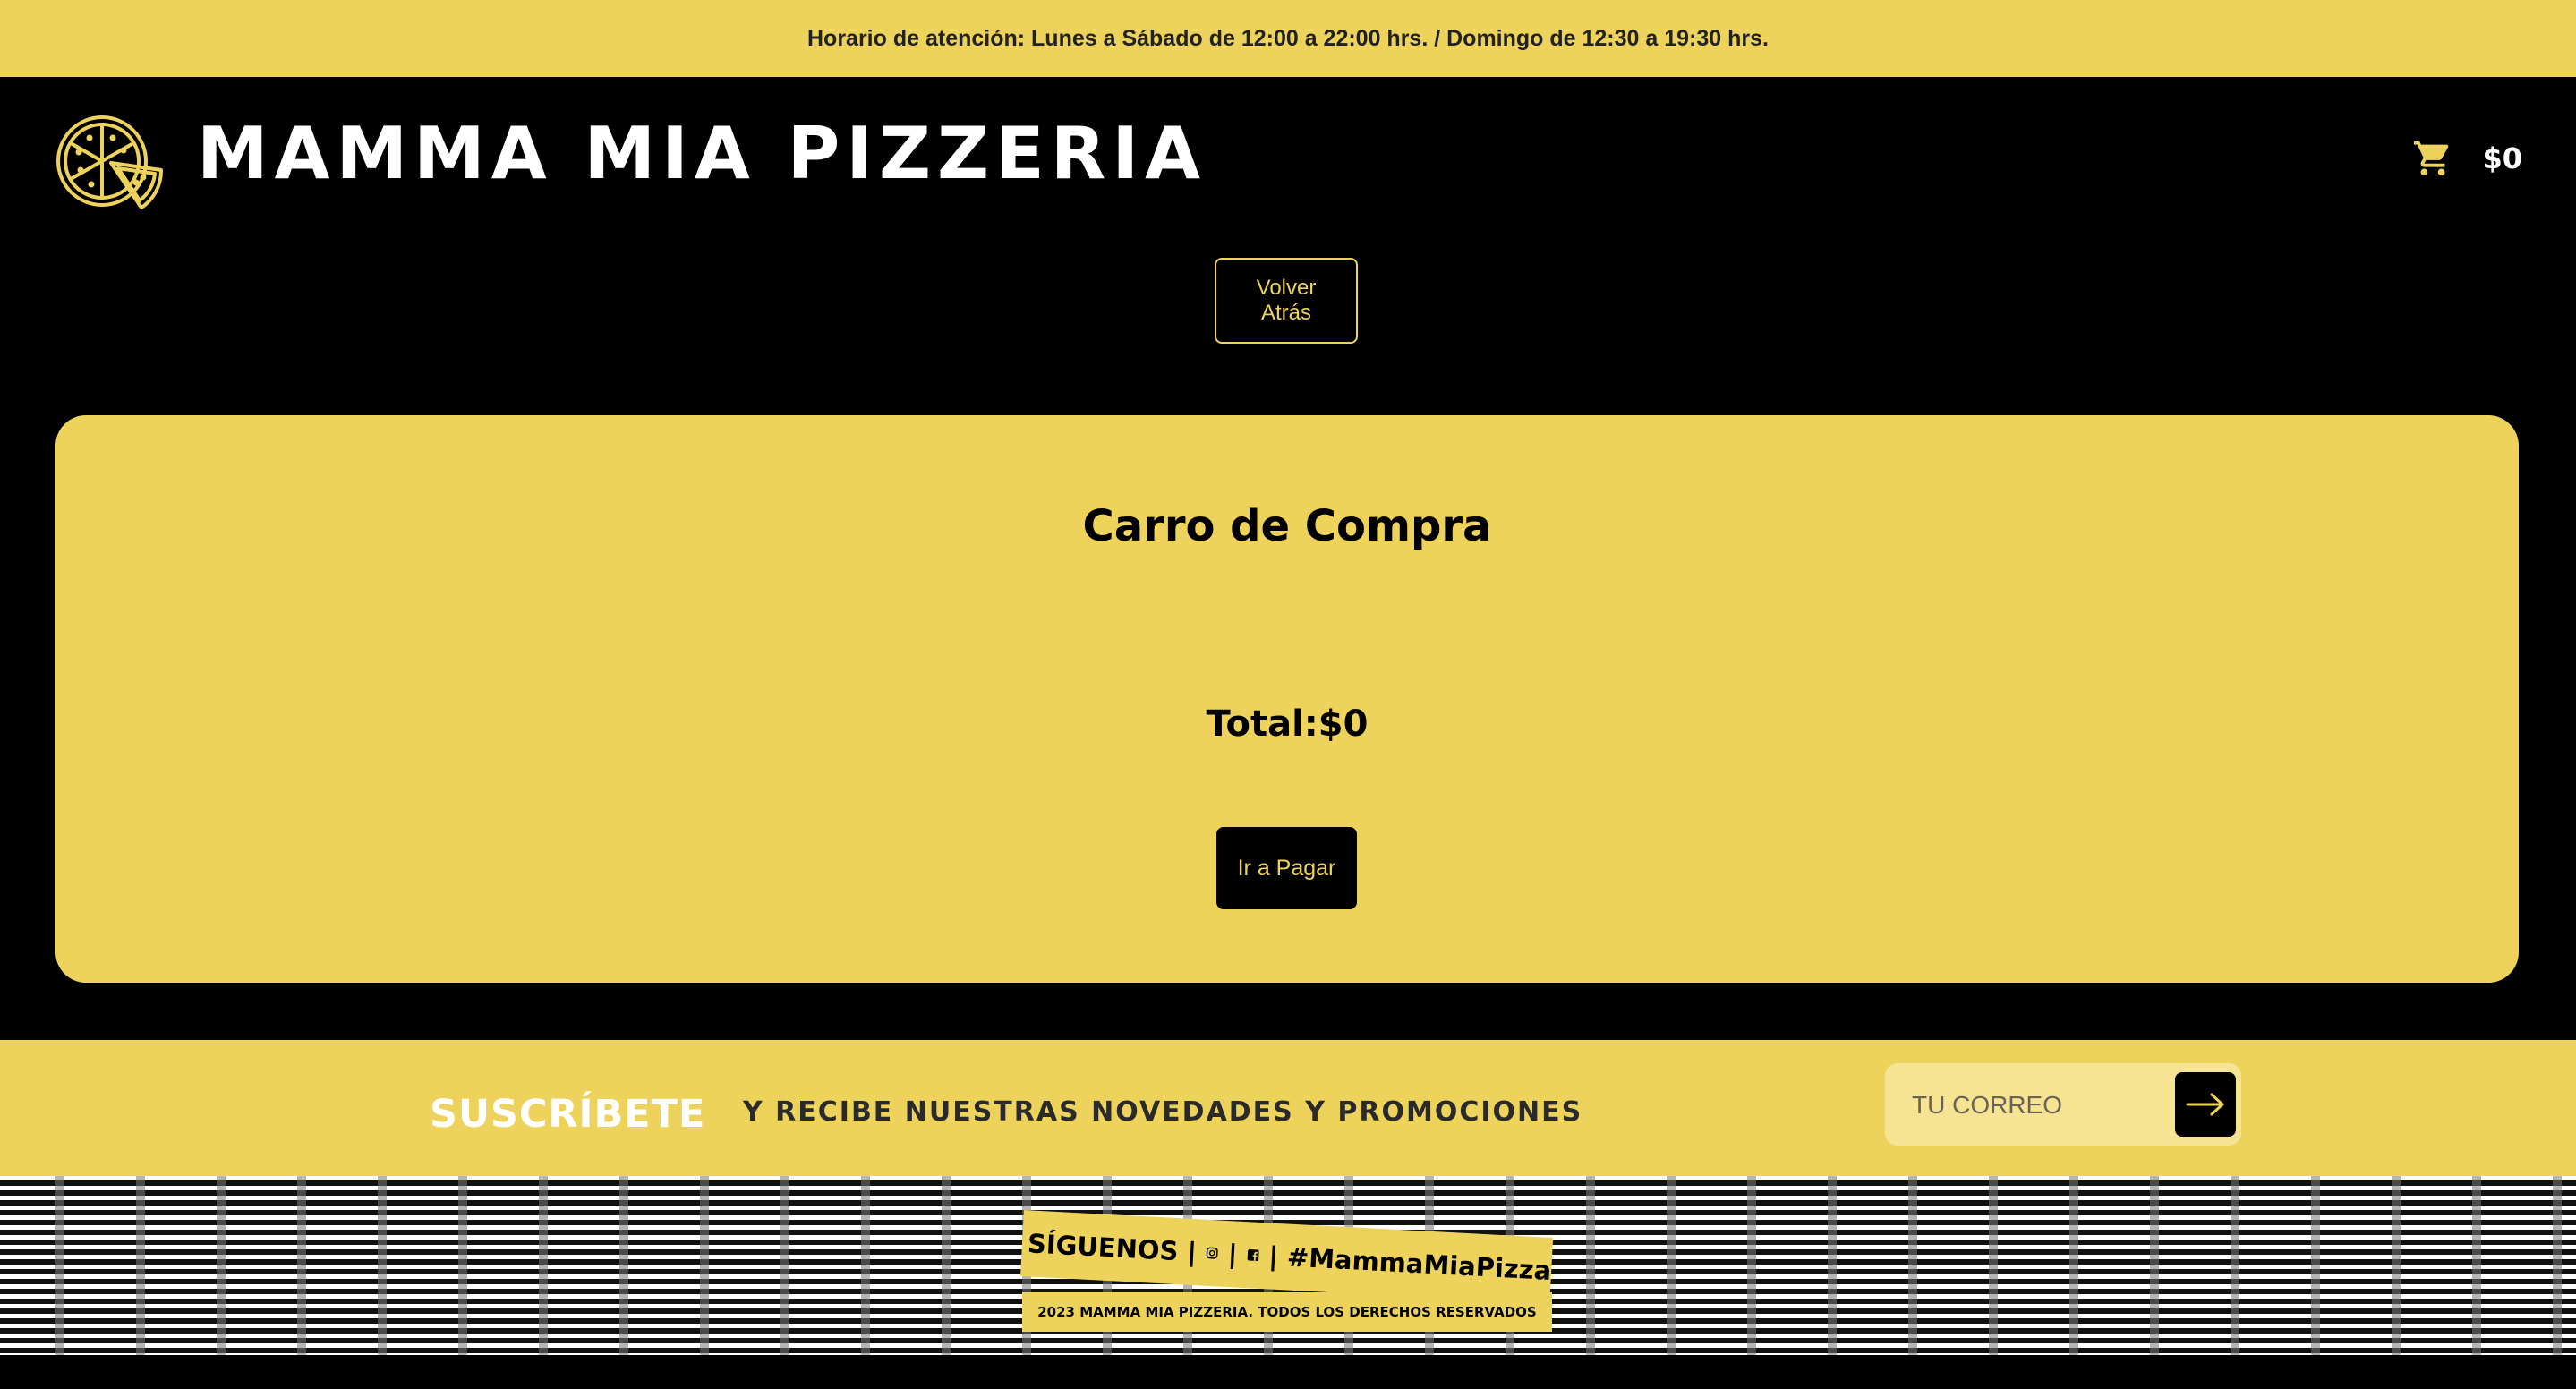  What do you see at coordinates (2467, 158) in the screenshot?
I see `cart-summary: $0` at bounding box center [2467, 158].